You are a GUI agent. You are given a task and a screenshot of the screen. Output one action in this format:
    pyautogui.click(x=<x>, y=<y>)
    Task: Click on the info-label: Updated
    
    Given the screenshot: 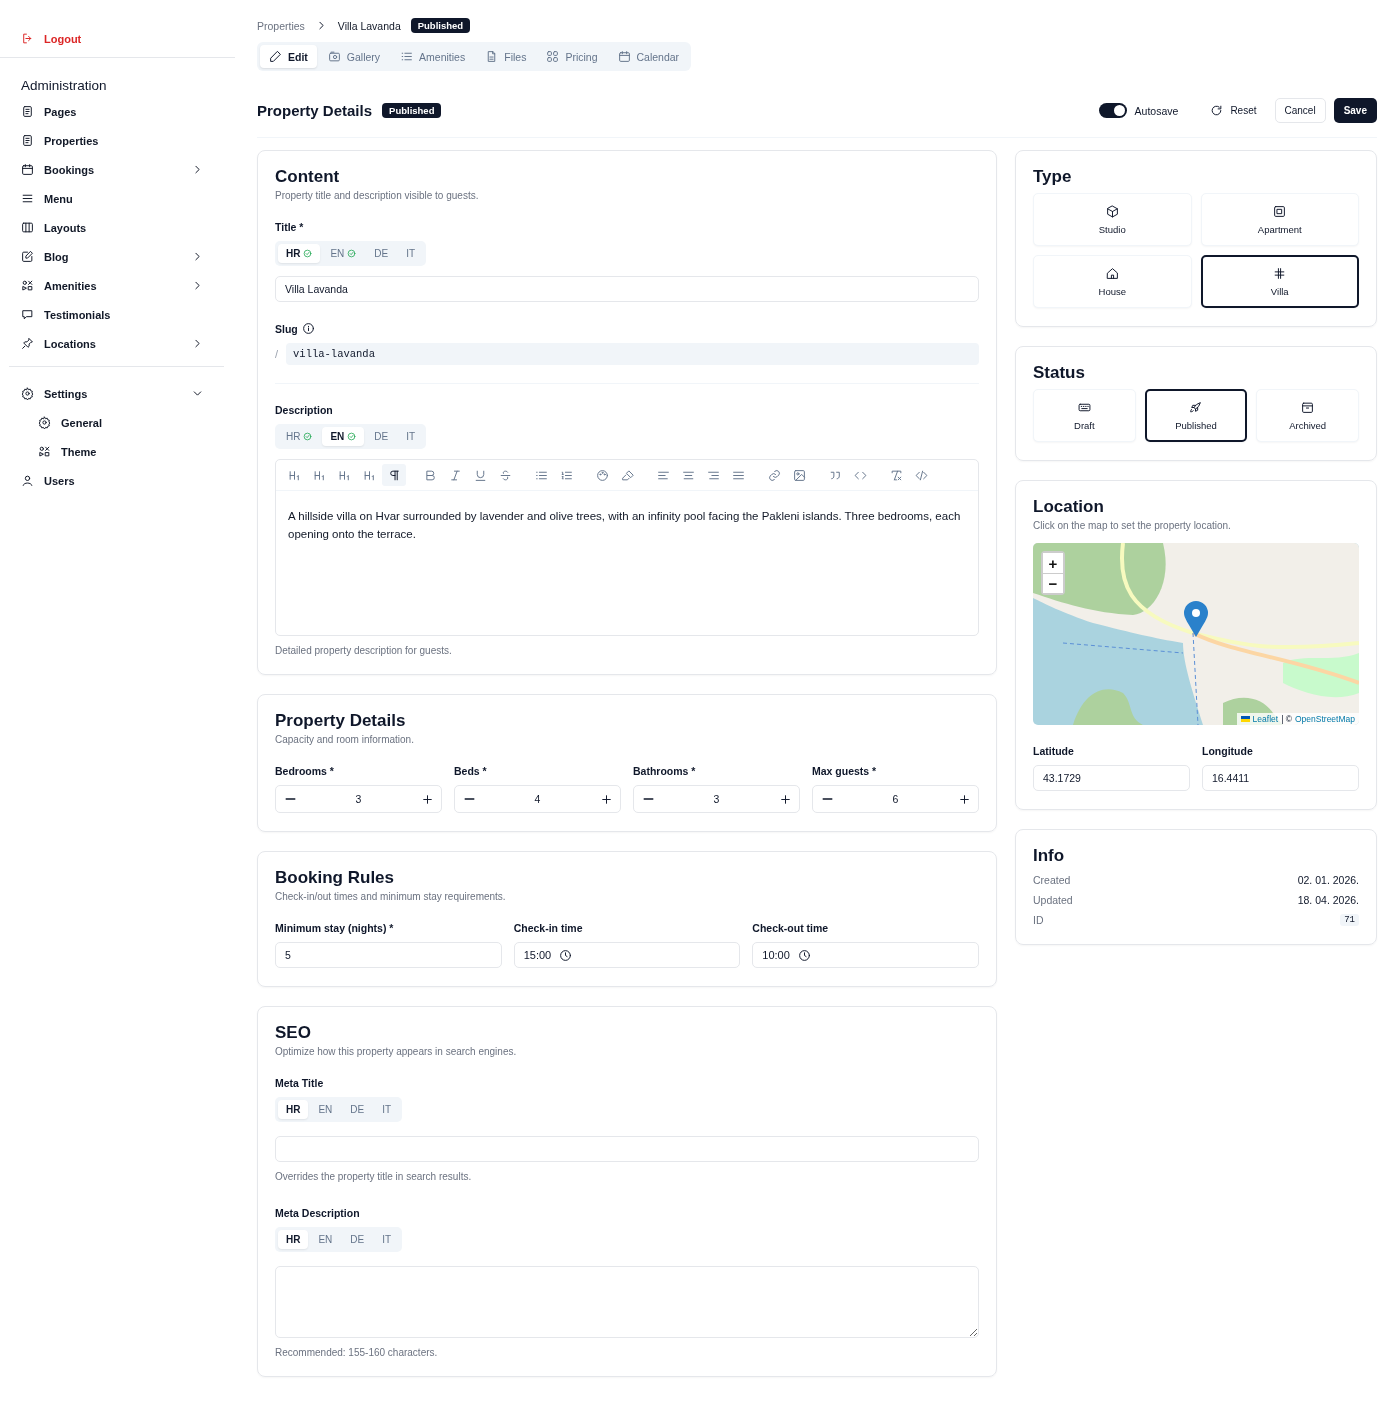 What is the action you would take?
    pyautogui.click(x=1053, y=900)
    